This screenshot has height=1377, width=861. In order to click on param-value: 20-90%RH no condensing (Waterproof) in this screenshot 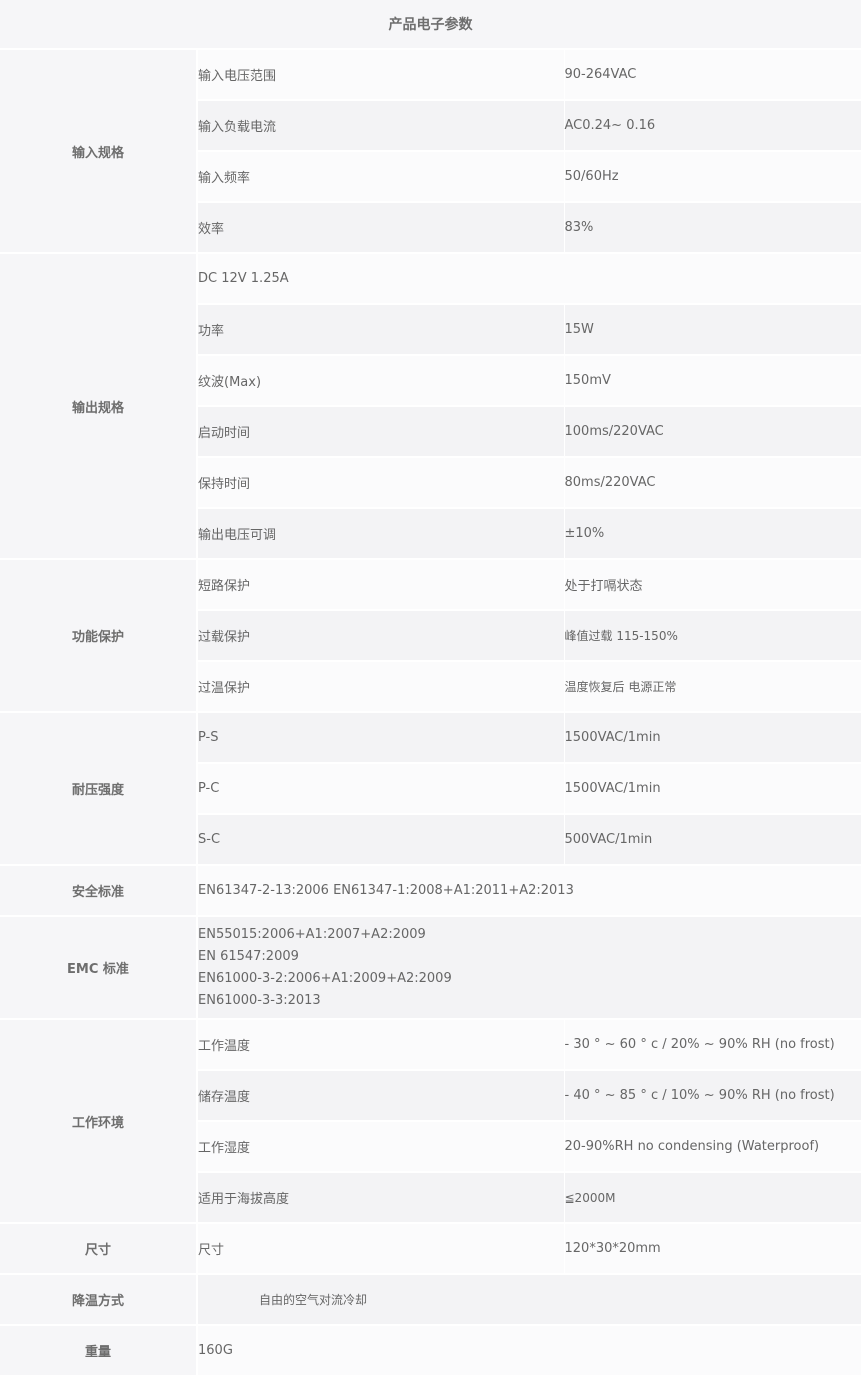, I will do `click(712, 1147)`.